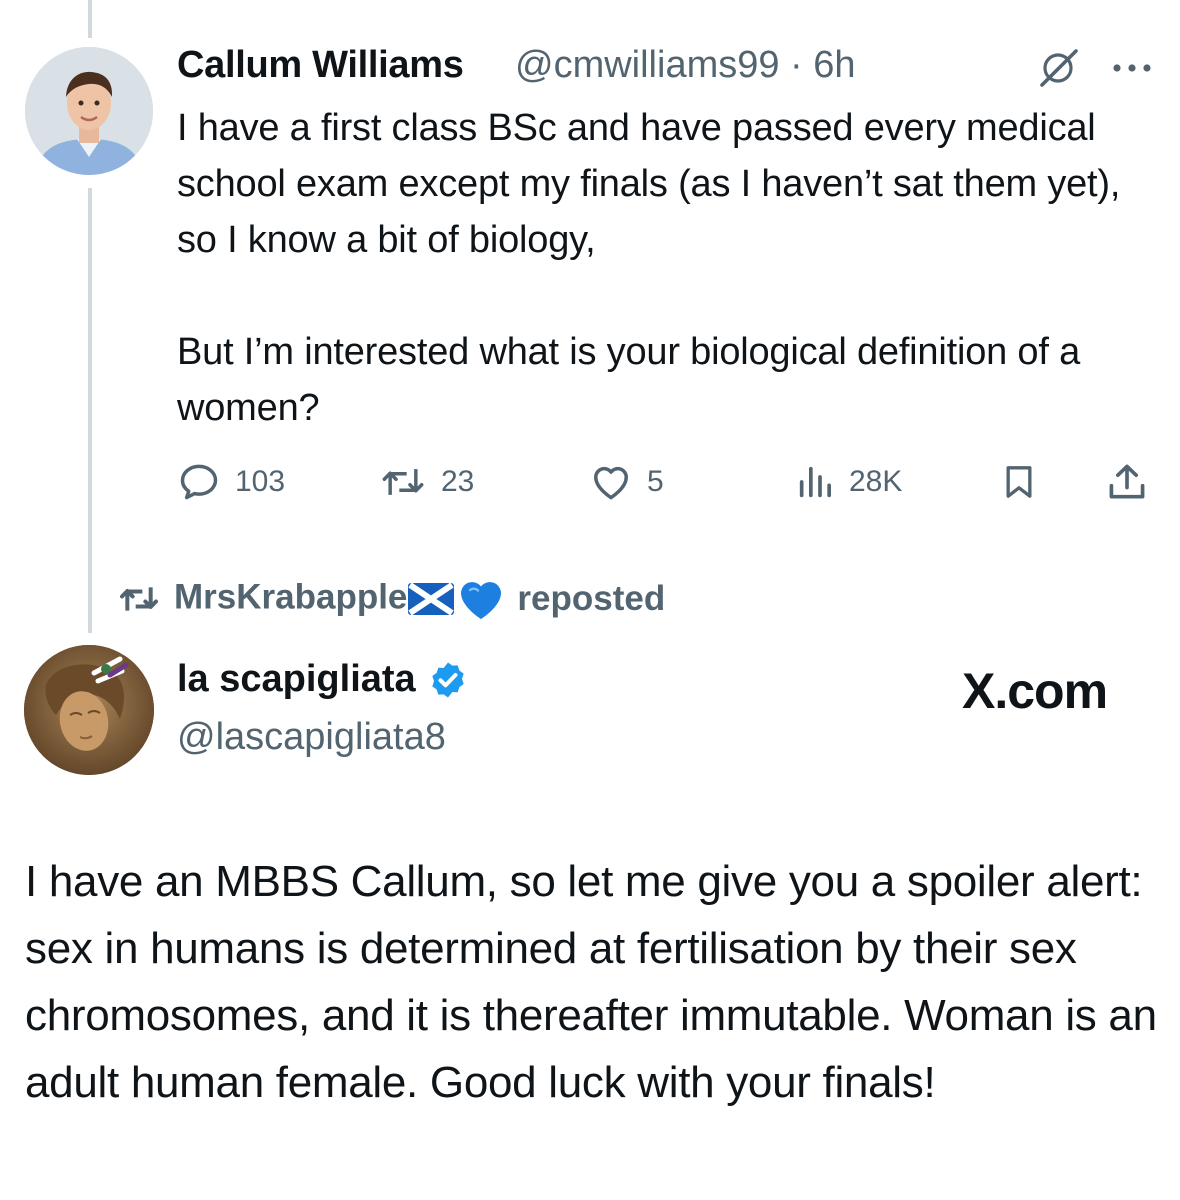 This screenshot has width=1180, height=1200. What do you see at coordinates (685, 65) in the screenshot?
I see `author-handle: @cmwilliams99 · 6h` at bounding box center [685, 65].